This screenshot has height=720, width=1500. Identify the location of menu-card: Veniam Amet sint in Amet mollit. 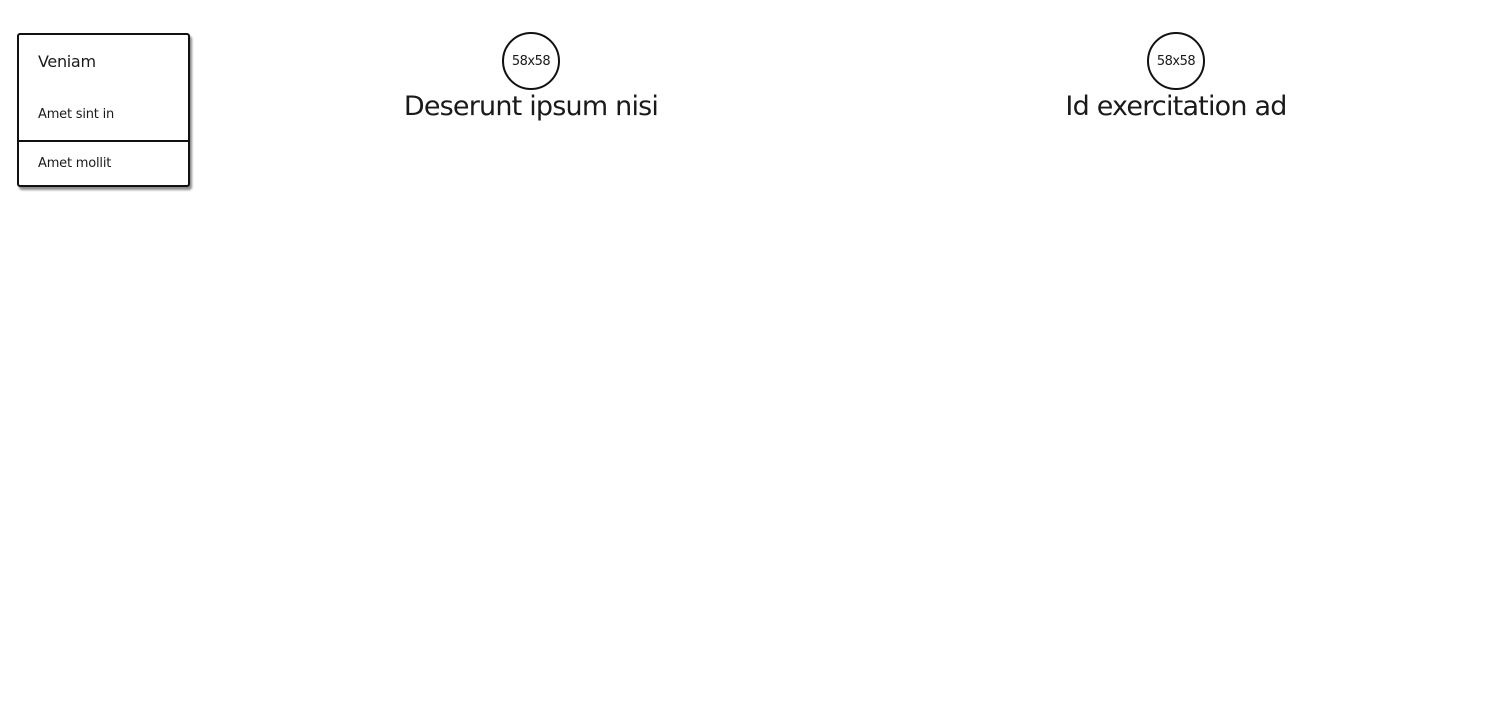
(103, 110).